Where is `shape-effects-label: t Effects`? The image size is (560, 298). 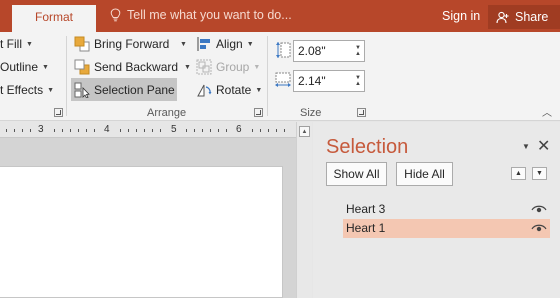 shape-effects-label: t Effects is located at coordinates (22, 90).